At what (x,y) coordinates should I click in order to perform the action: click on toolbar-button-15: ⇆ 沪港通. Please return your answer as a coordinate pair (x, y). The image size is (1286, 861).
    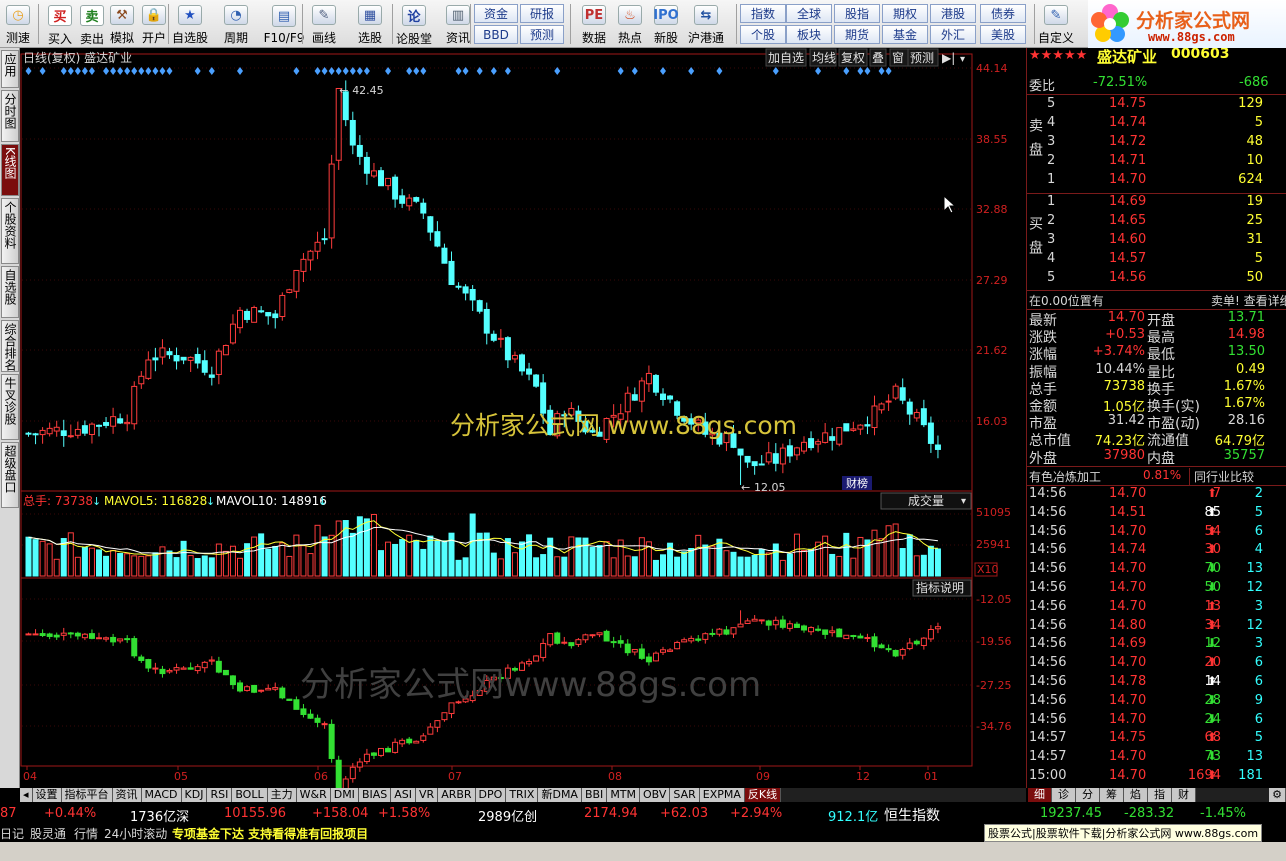
    Looking at the image, I should click on (706, 24).